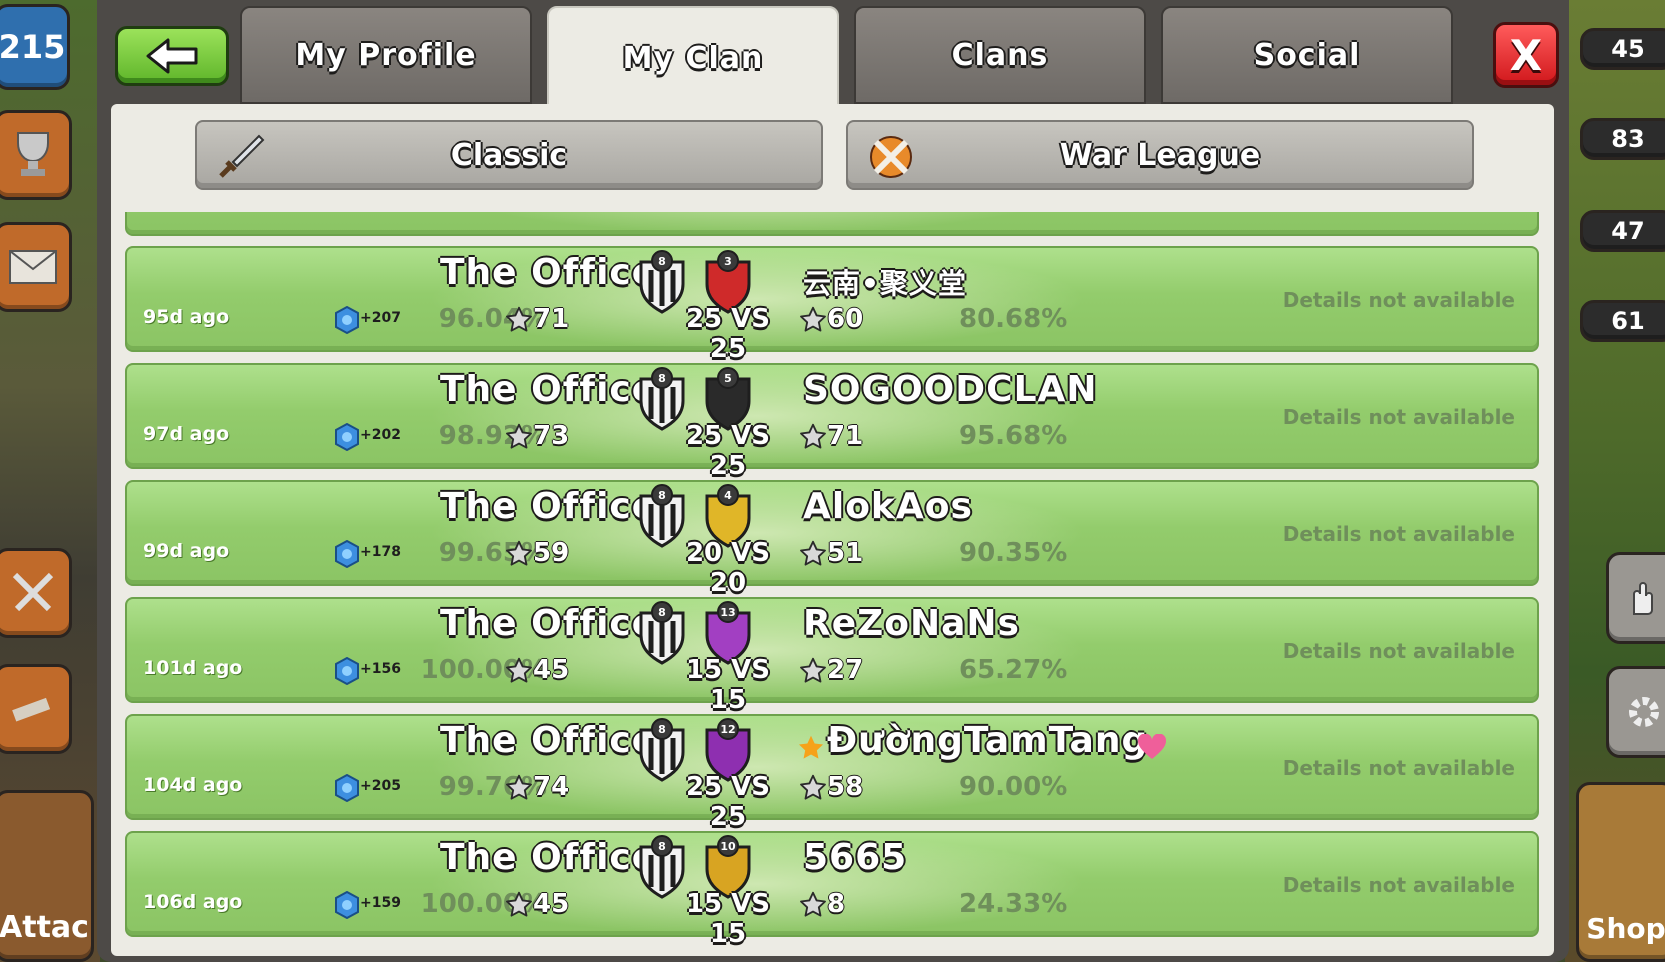  I want to click on our-stars: 59, so click(551, 553).